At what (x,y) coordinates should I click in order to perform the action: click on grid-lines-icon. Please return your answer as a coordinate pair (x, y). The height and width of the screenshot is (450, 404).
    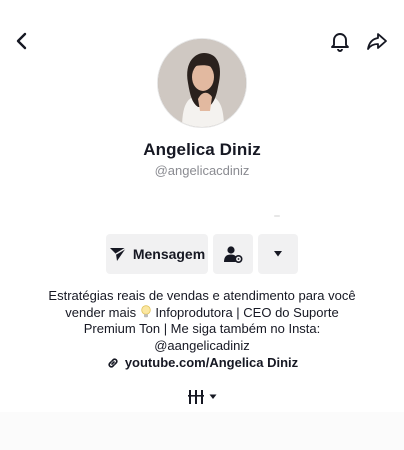
    Looking at the image, I should click on (196, 397).